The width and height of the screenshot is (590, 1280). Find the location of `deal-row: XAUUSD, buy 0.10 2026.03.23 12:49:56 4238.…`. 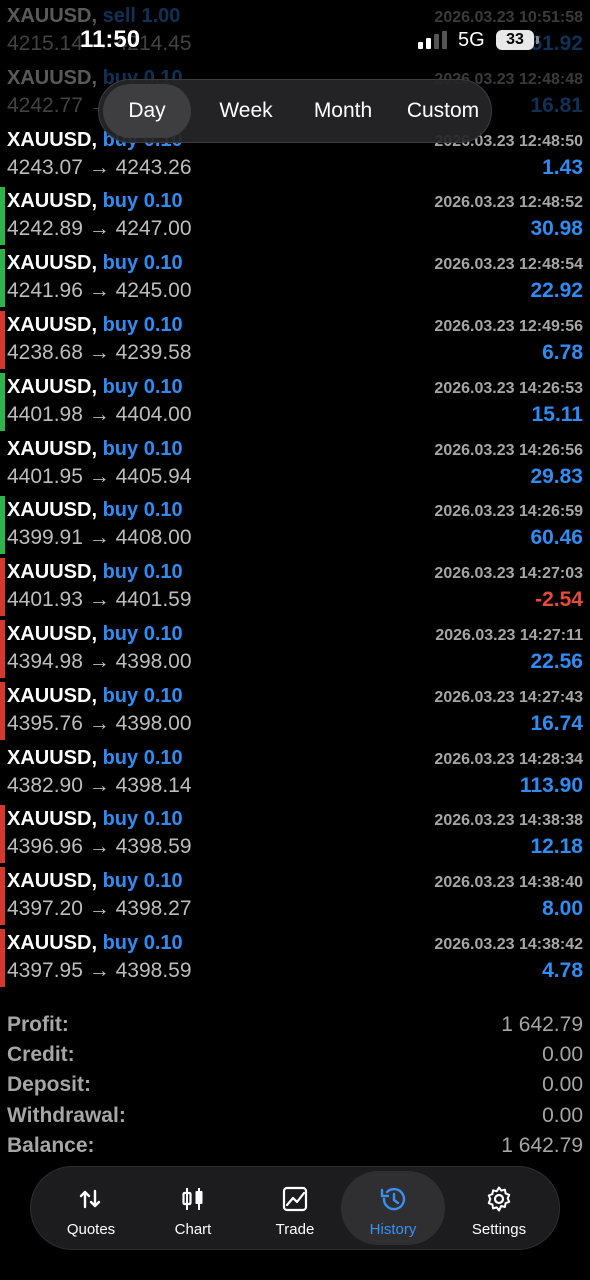

deal-row: XAUUSD, buy 0.10 2026.03.23 12:49:56 4238.… is located at coordinates (295, 340).